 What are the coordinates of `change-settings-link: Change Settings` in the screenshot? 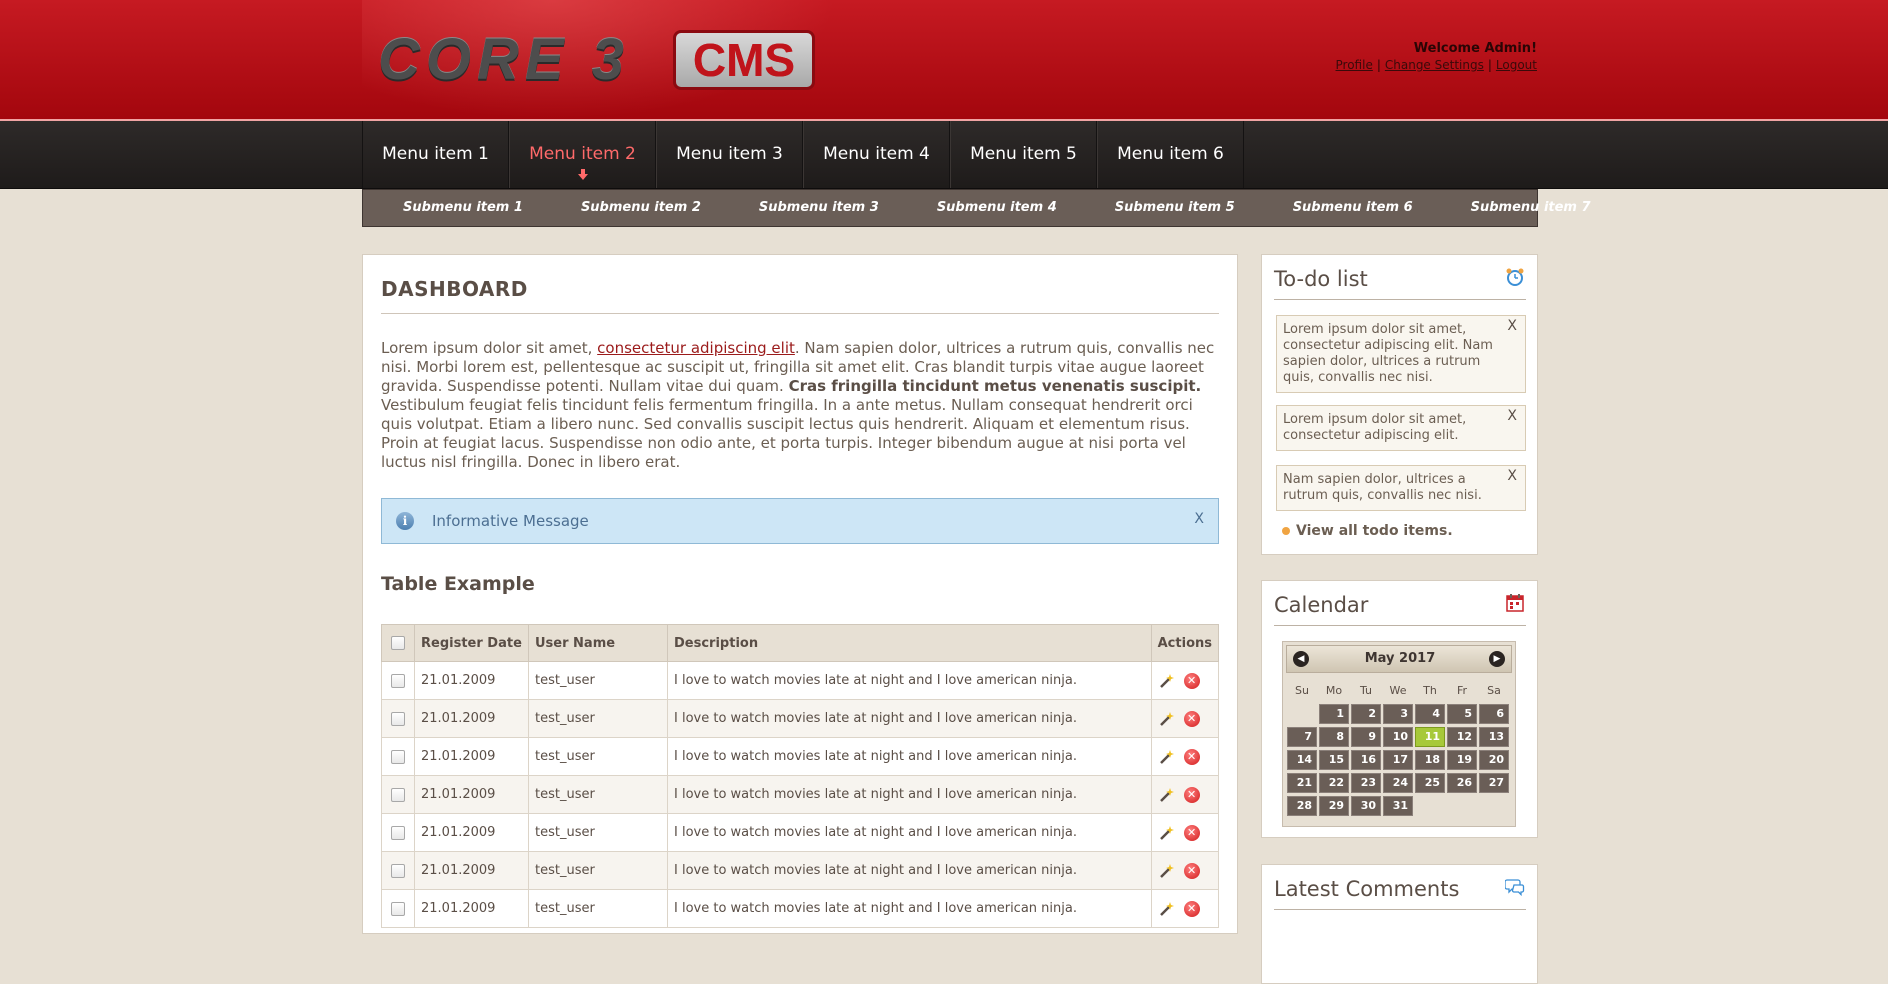 It's located at (1434, 65).